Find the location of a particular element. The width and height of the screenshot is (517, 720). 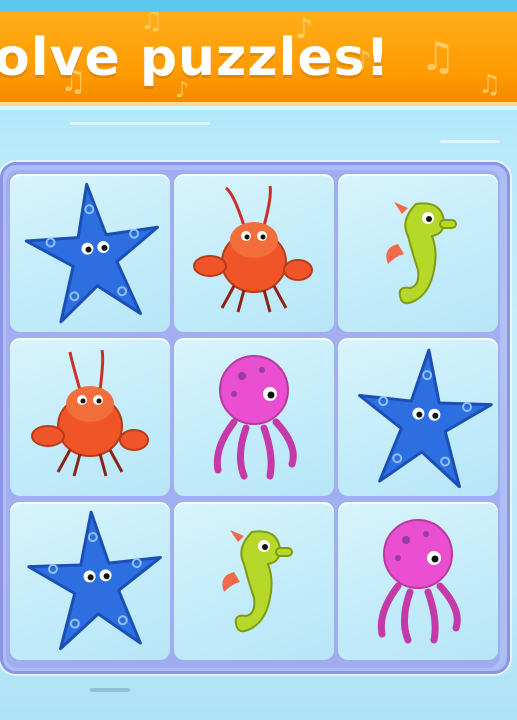

tile-r2-c1 is located at coordinates (90, 417).